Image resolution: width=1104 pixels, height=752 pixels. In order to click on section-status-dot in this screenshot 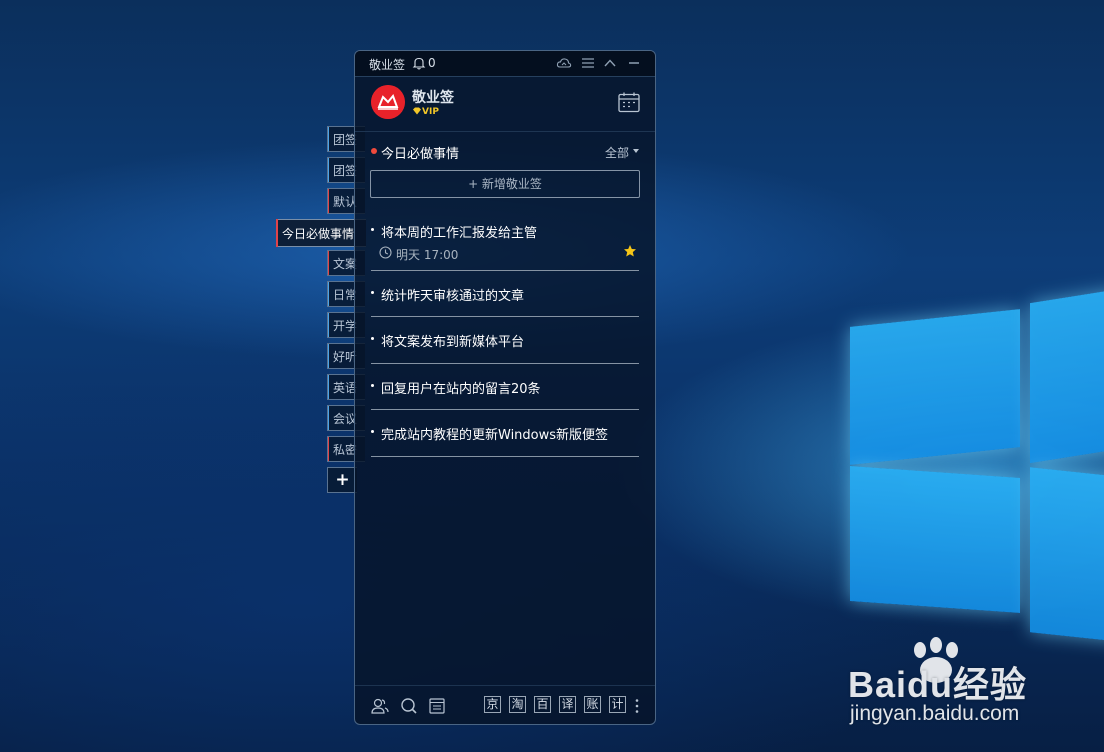, I will do `click(374, 151)`.